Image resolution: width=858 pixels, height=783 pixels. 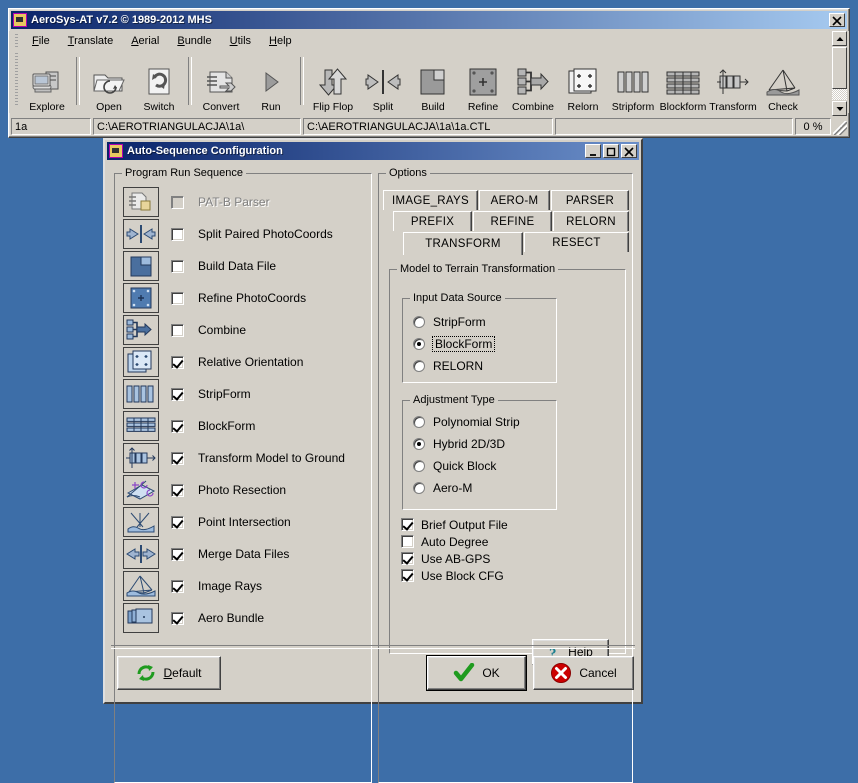 What do you see at coordinates (783, 84) in the screenshot?
I see `toolbar-button-check: Check` at bounding box center [783, 84].